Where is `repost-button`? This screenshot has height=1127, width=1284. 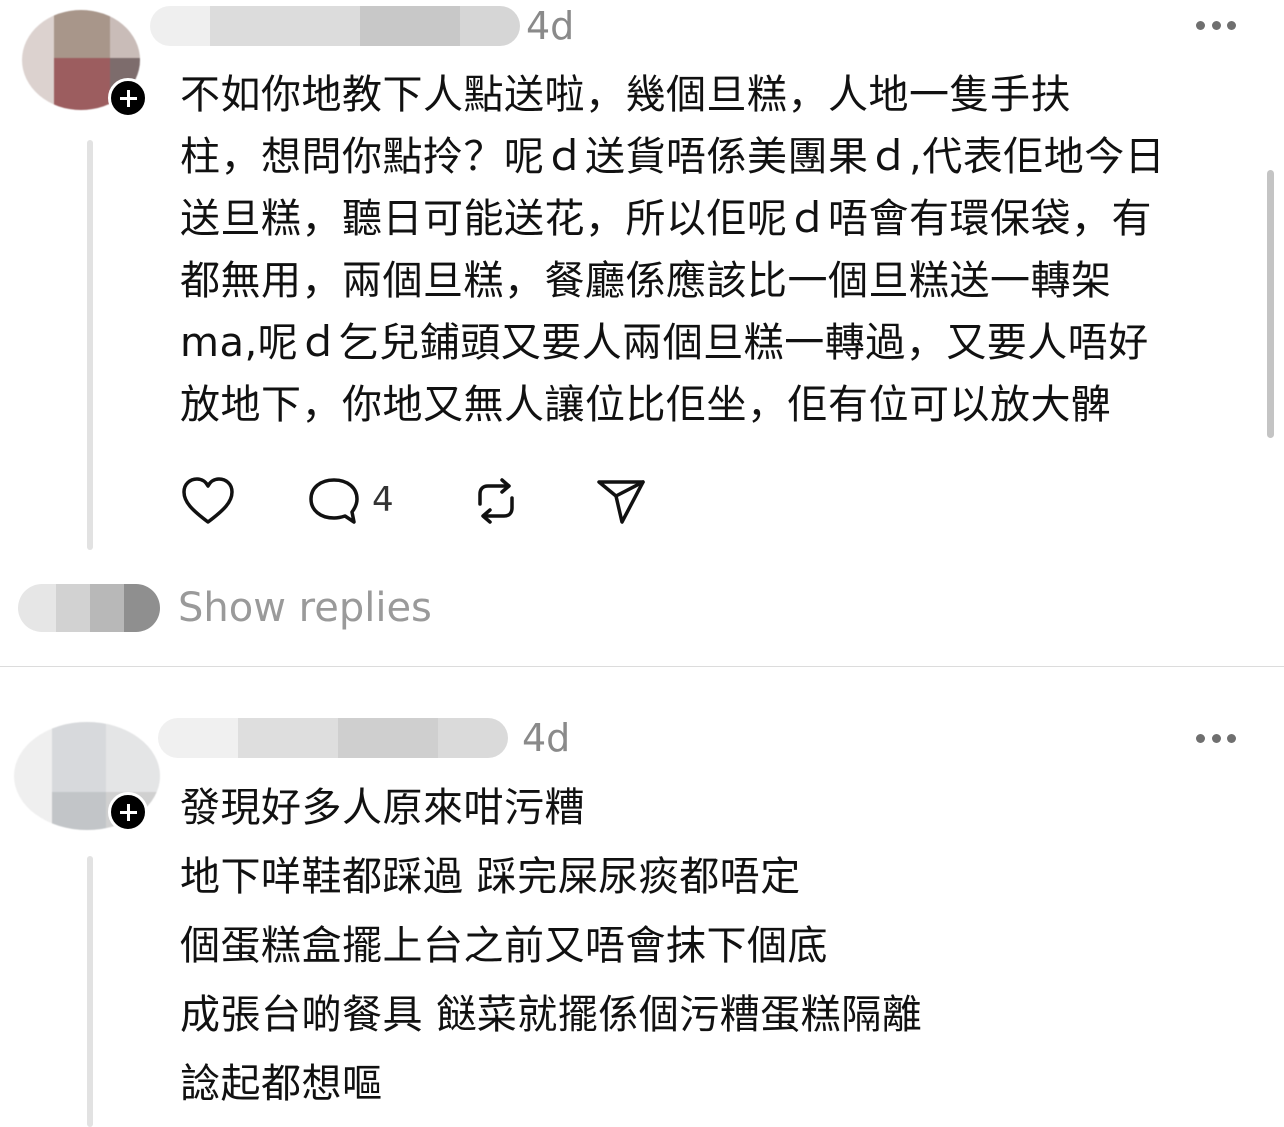
repost-button is located at coordinates (496, 501).